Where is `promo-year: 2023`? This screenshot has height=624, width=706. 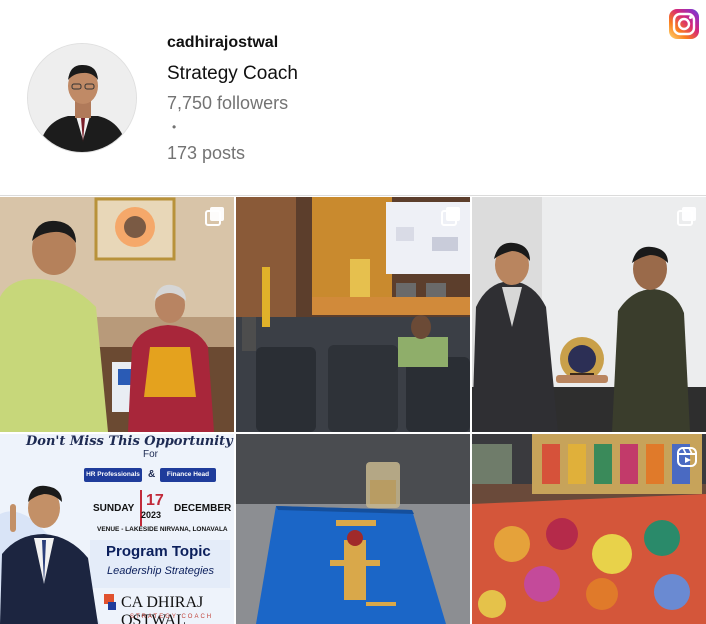 promo-year: 2023 is located at coordinates (151, 515).